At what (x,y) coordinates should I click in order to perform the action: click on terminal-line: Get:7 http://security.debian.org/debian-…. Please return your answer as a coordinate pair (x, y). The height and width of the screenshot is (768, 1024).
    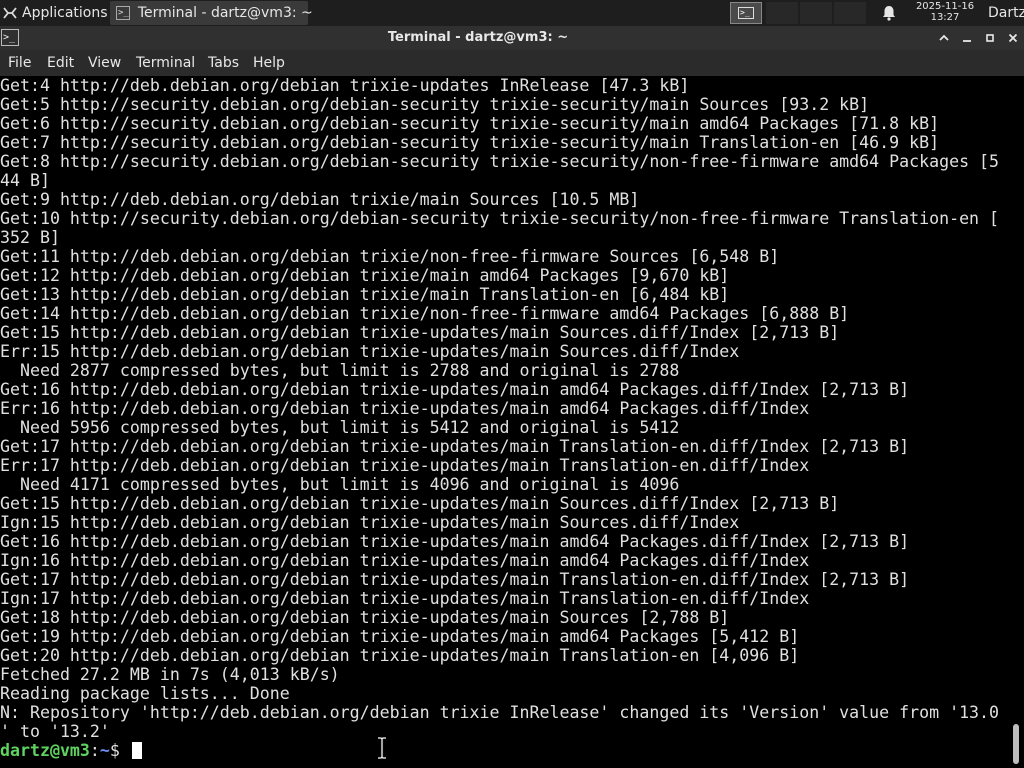
    Looking at the image, I should click on (470, 142).